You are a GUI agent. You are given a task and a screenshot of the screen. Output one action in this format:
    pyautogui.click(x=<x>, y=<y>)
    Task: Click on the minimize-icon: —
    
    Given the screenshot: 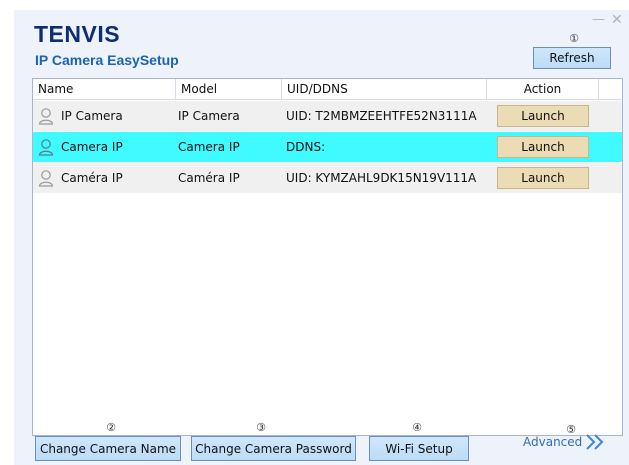 What is the action you would take?
    pyautogui.click(x=598, y=20)
    